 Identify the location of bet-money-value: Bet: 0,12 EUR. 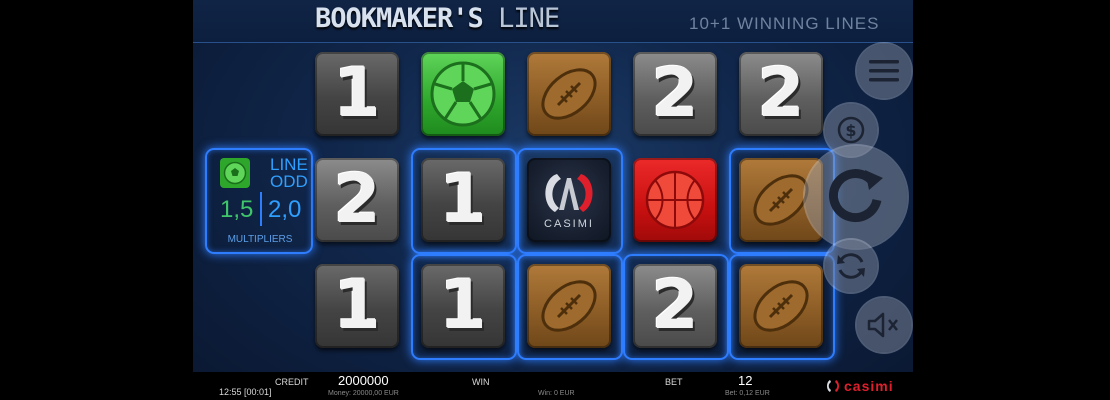
(747, 393).